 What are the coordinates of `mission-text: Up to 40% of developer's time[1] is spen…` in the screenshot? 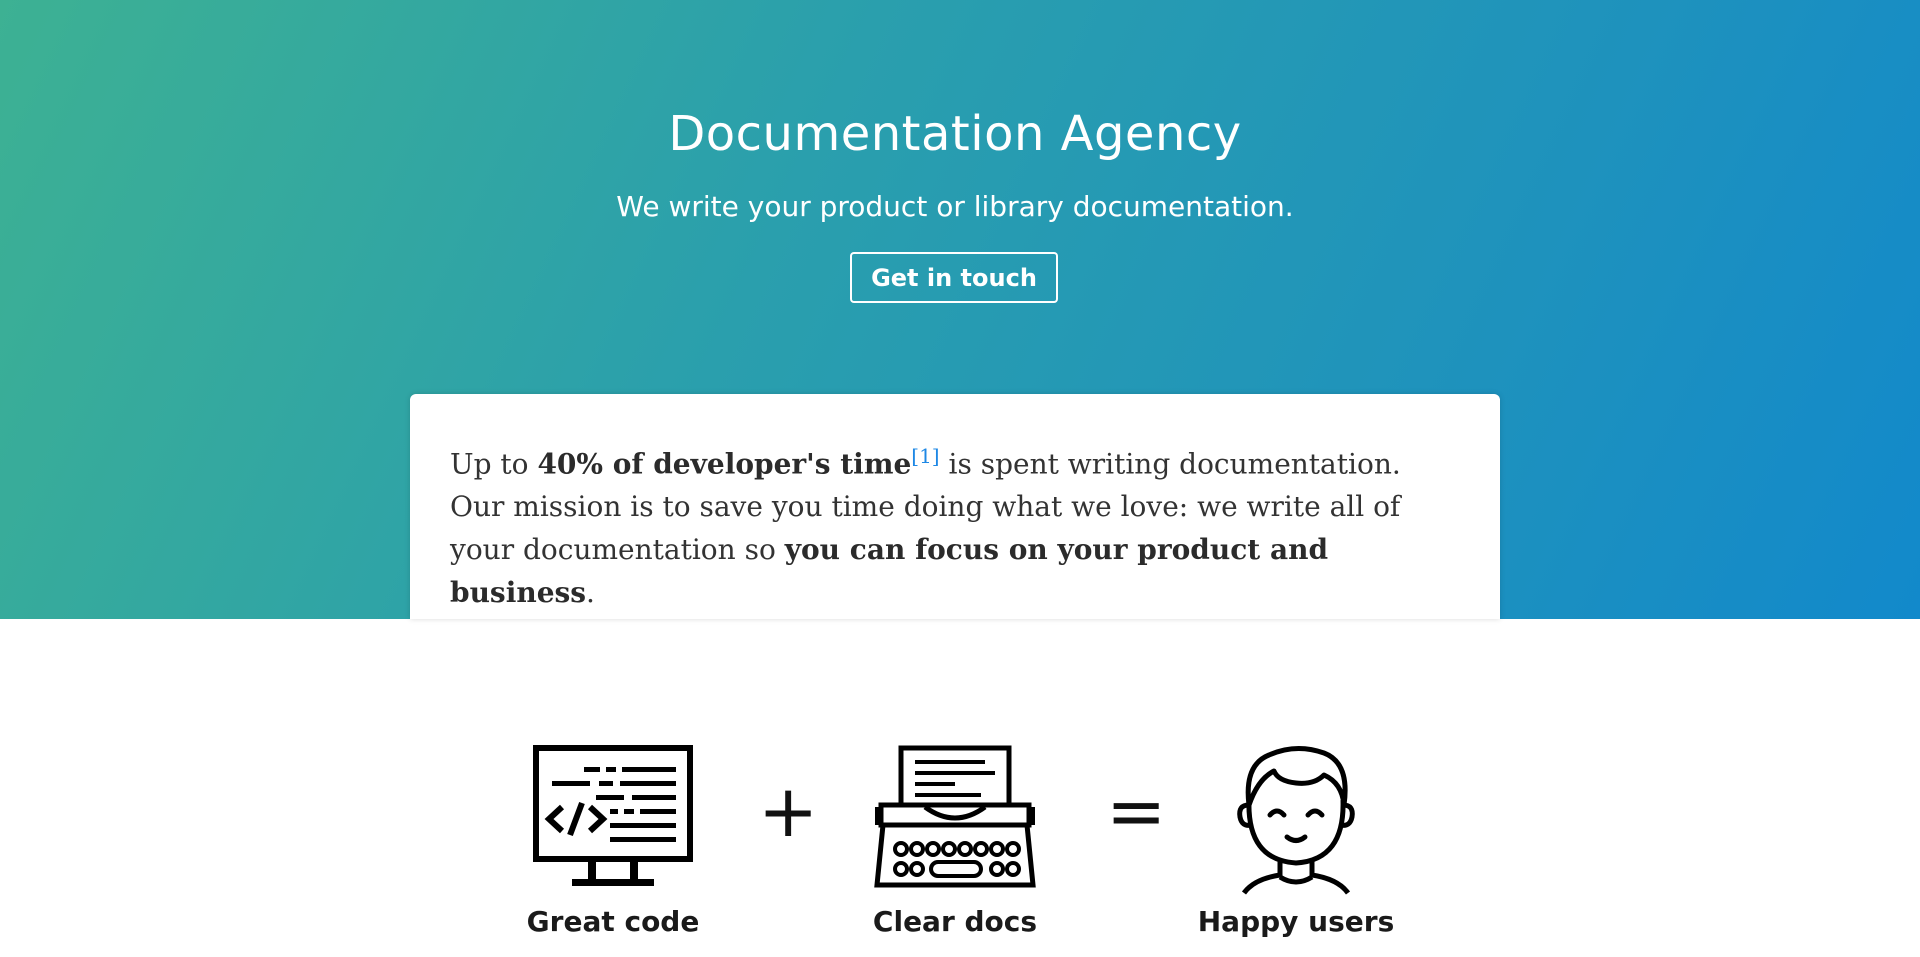 It's located at (955, 524).